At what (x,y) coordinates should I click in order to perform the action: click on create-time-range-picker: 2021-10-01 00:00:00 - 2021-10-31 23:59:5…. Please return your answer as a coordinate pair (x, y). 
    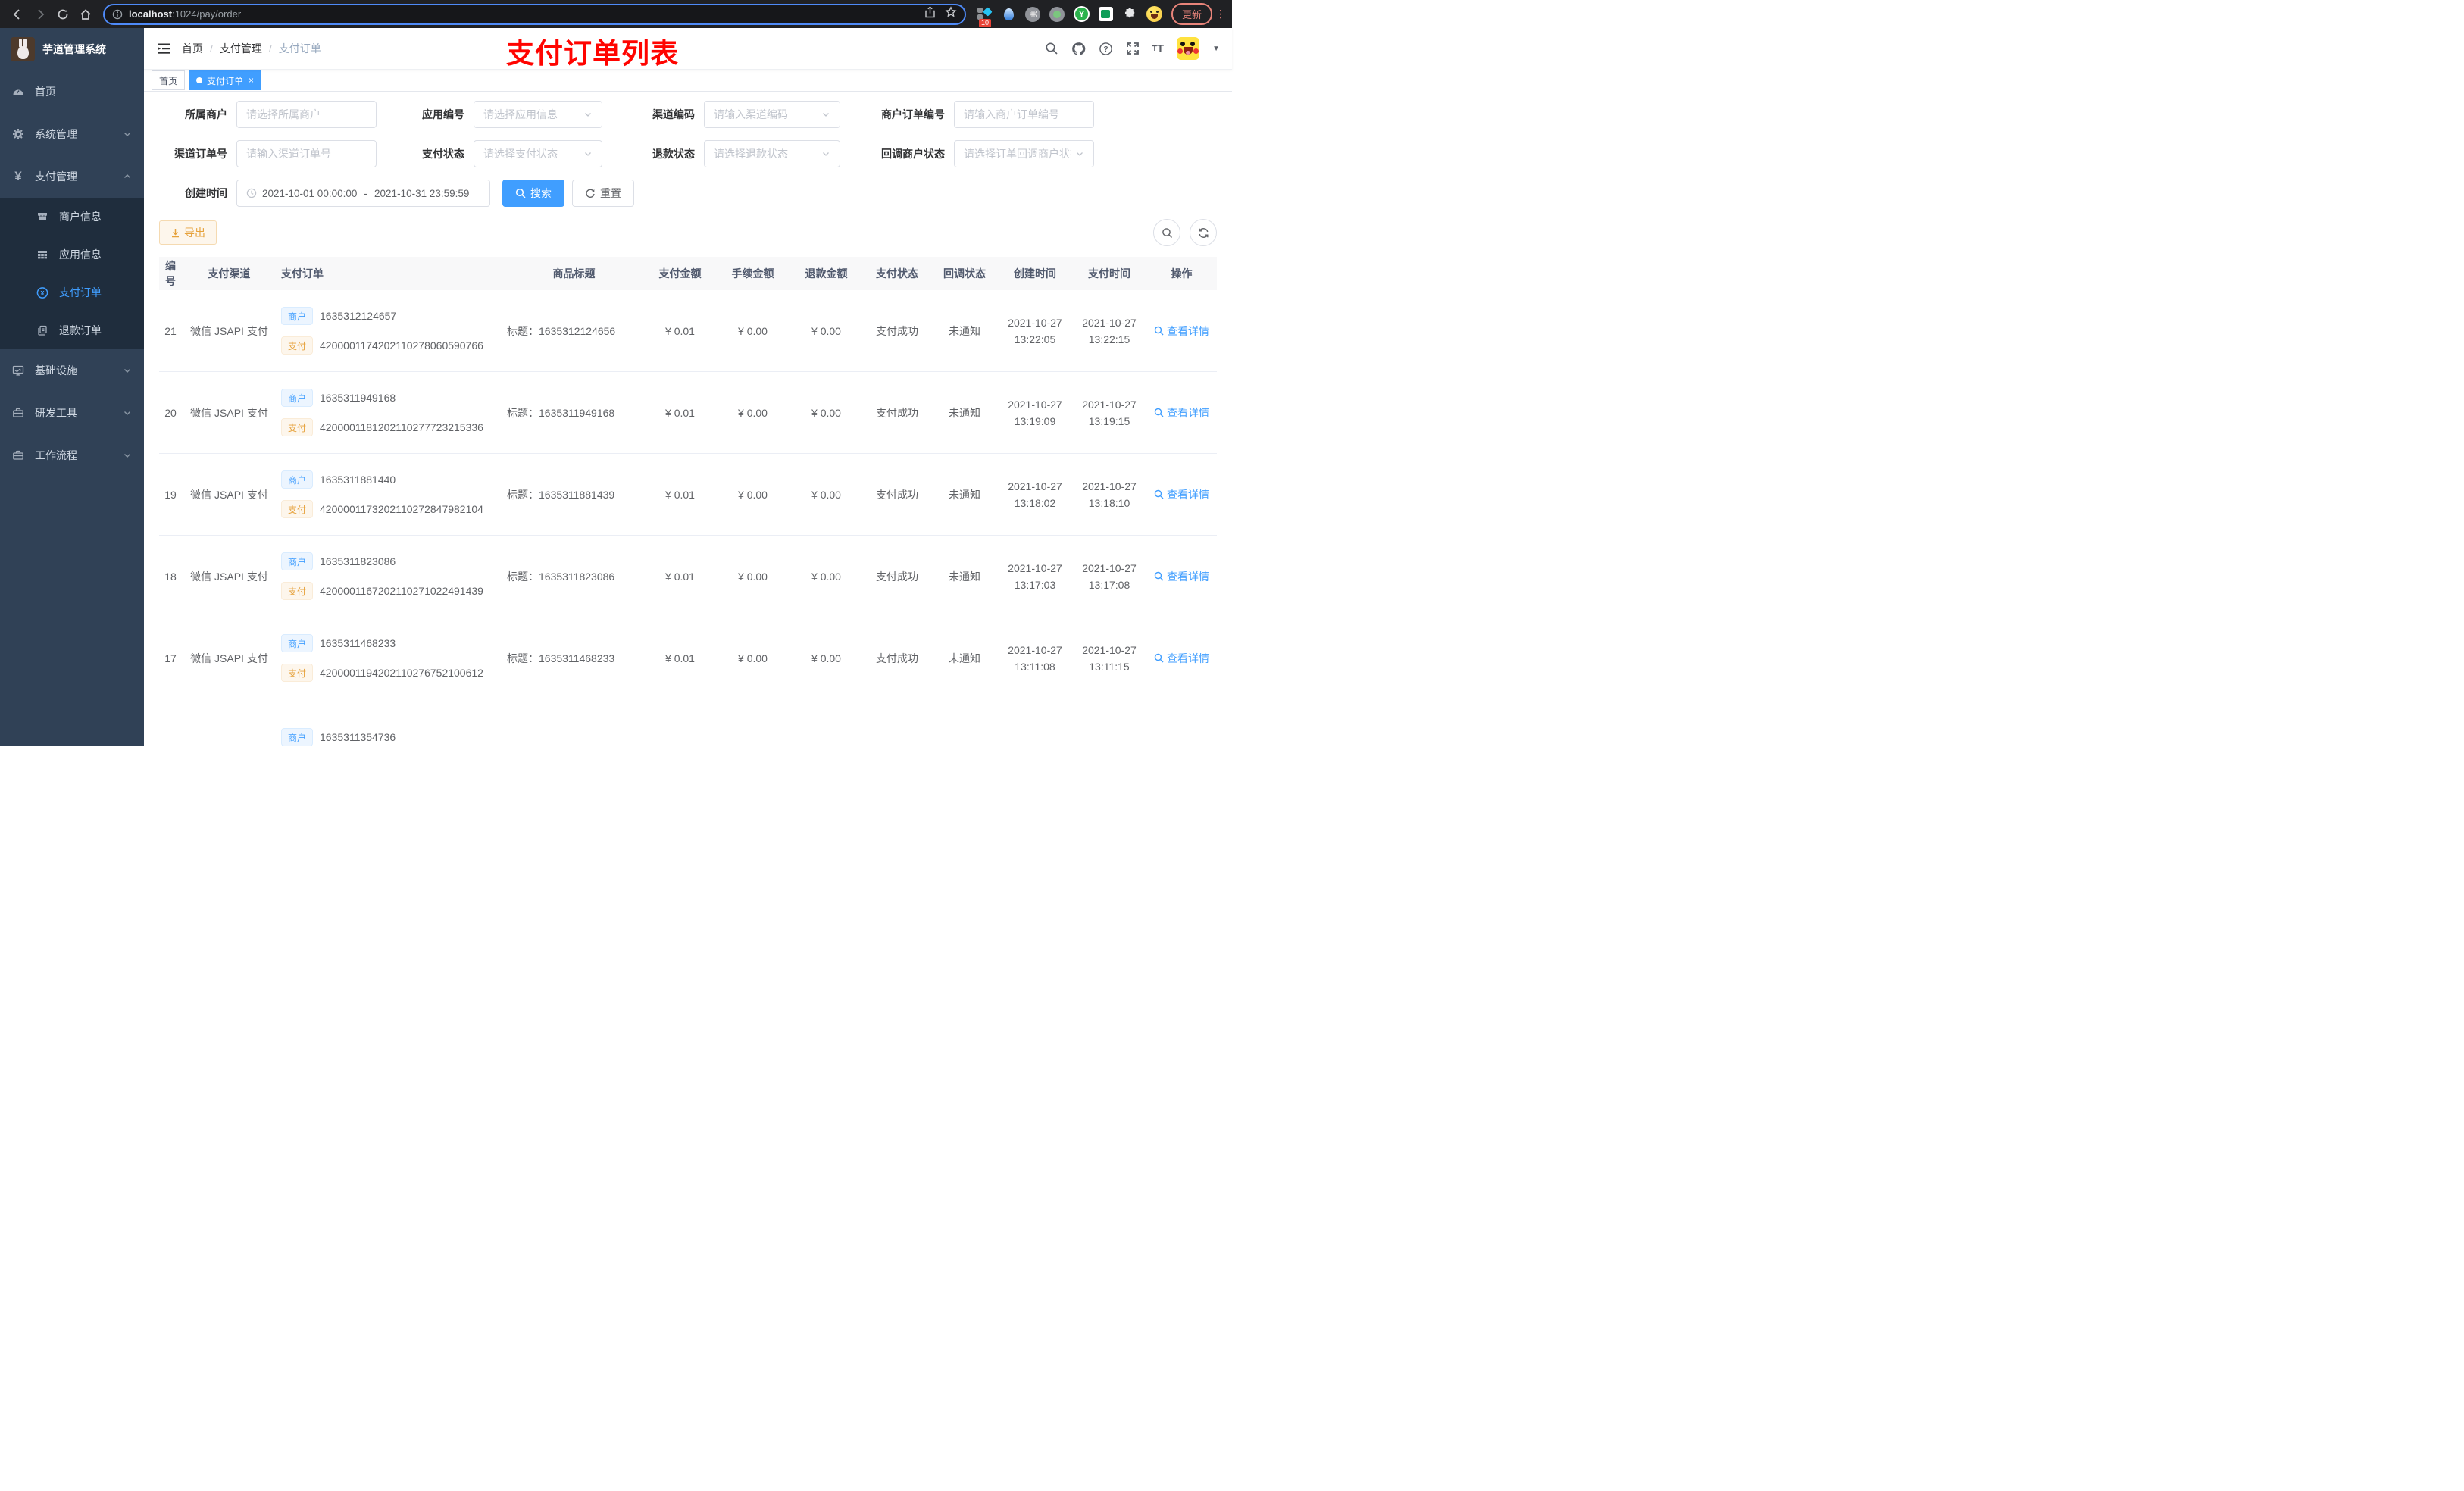
    Looking at the image, I should click on (363, 193).